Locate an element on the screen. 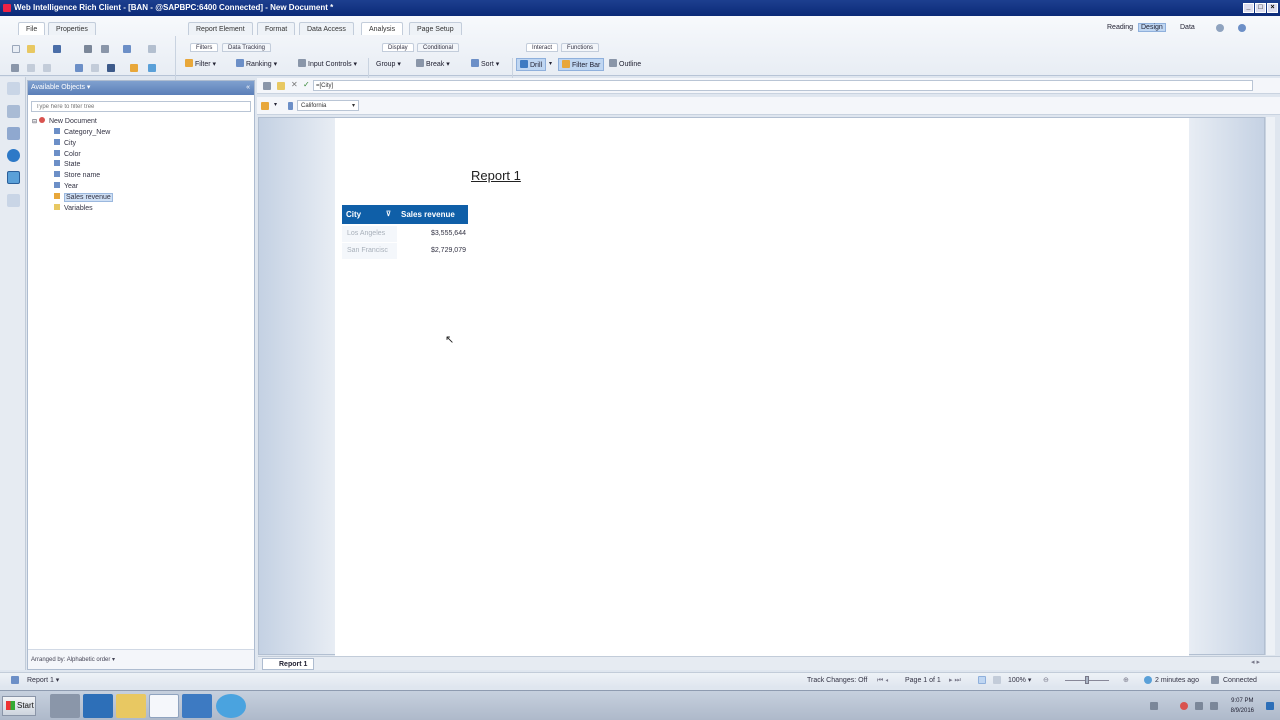 The width and height of the screenshot is (1280, 720). print-icon is located at coordinates (88, 49).